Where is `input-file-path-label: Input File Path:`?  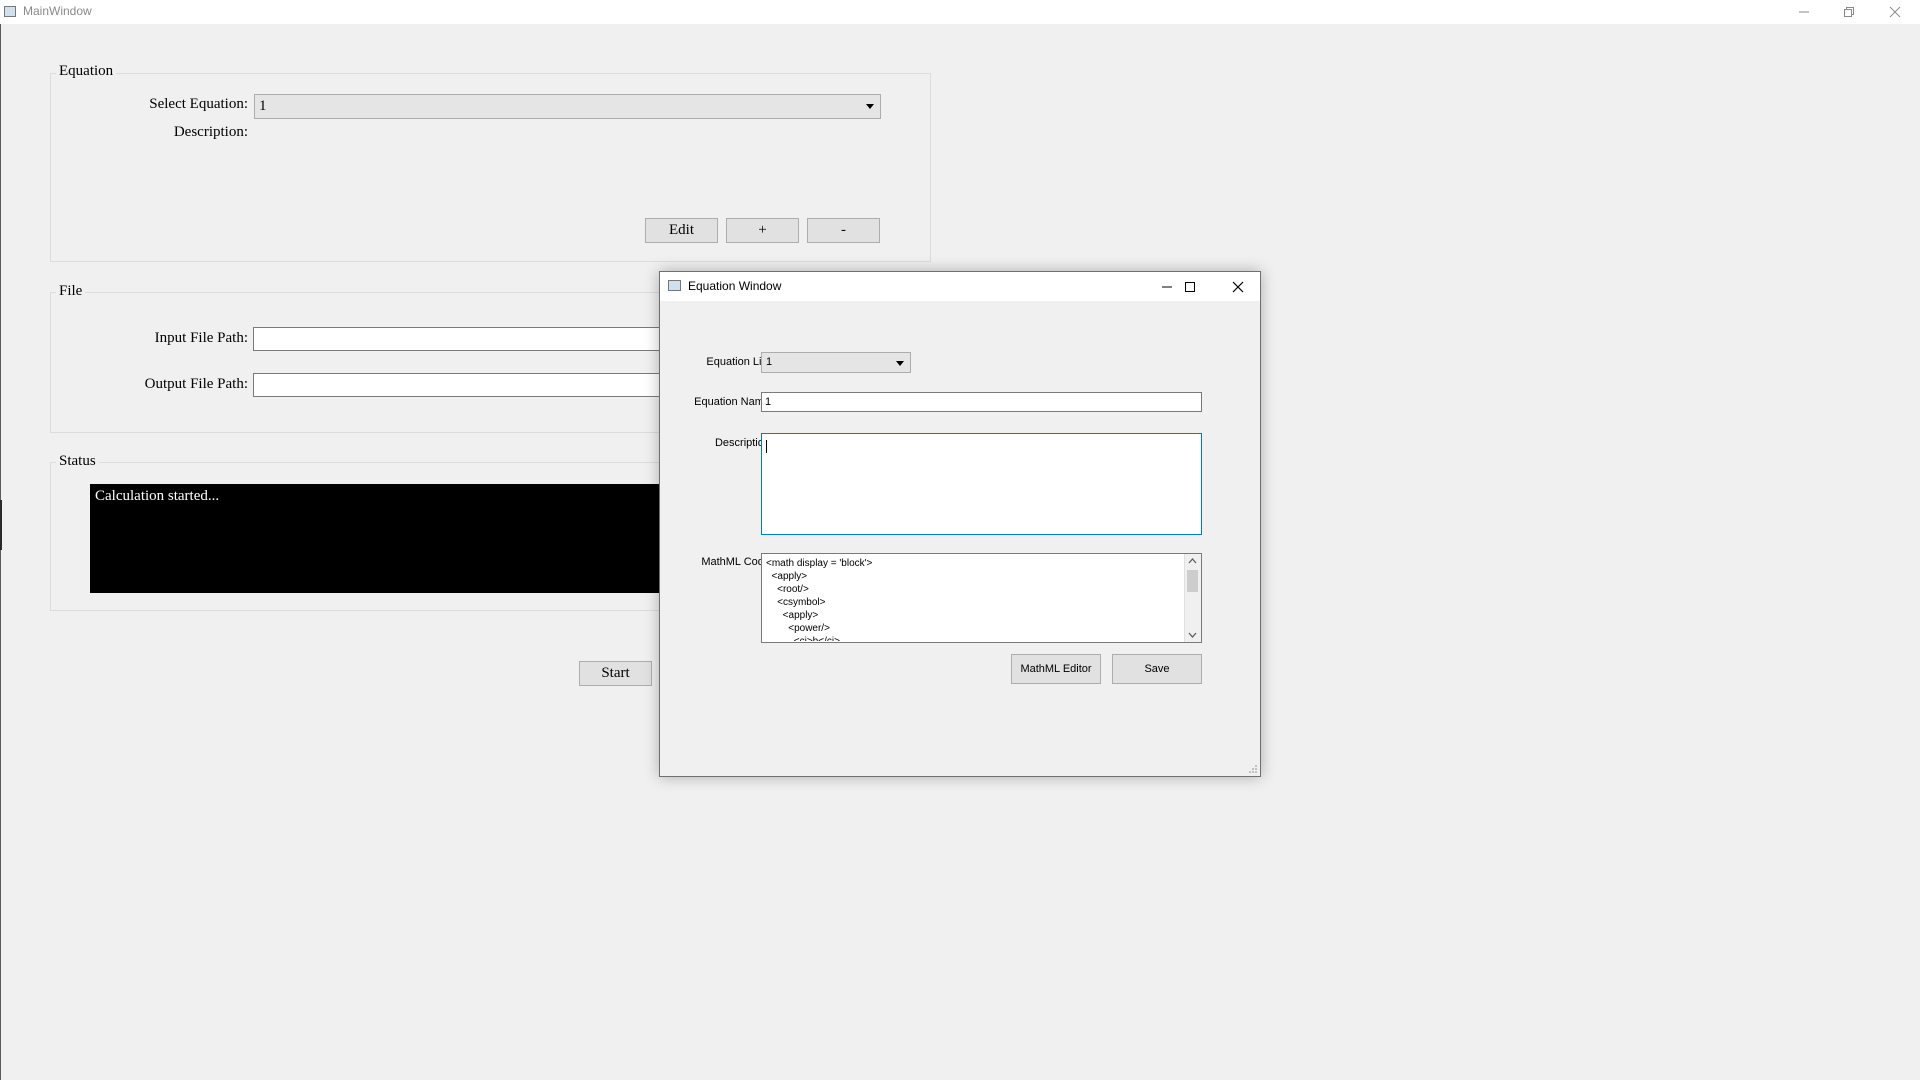
input-file-path-label: Input File Path: is located at coordinates (201, 338).